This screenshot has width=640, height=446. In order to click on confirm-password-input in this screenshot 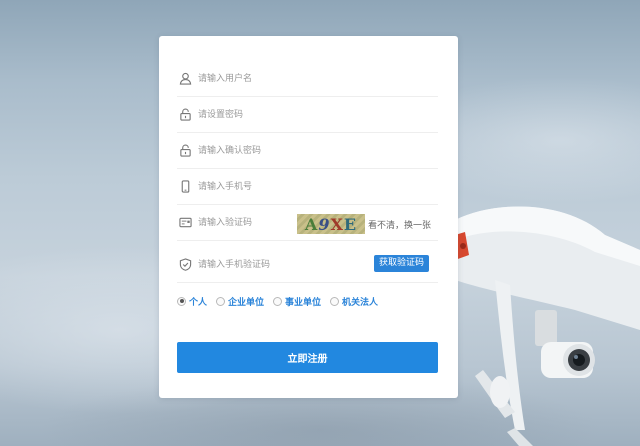, I will do `click(258, 150)`.